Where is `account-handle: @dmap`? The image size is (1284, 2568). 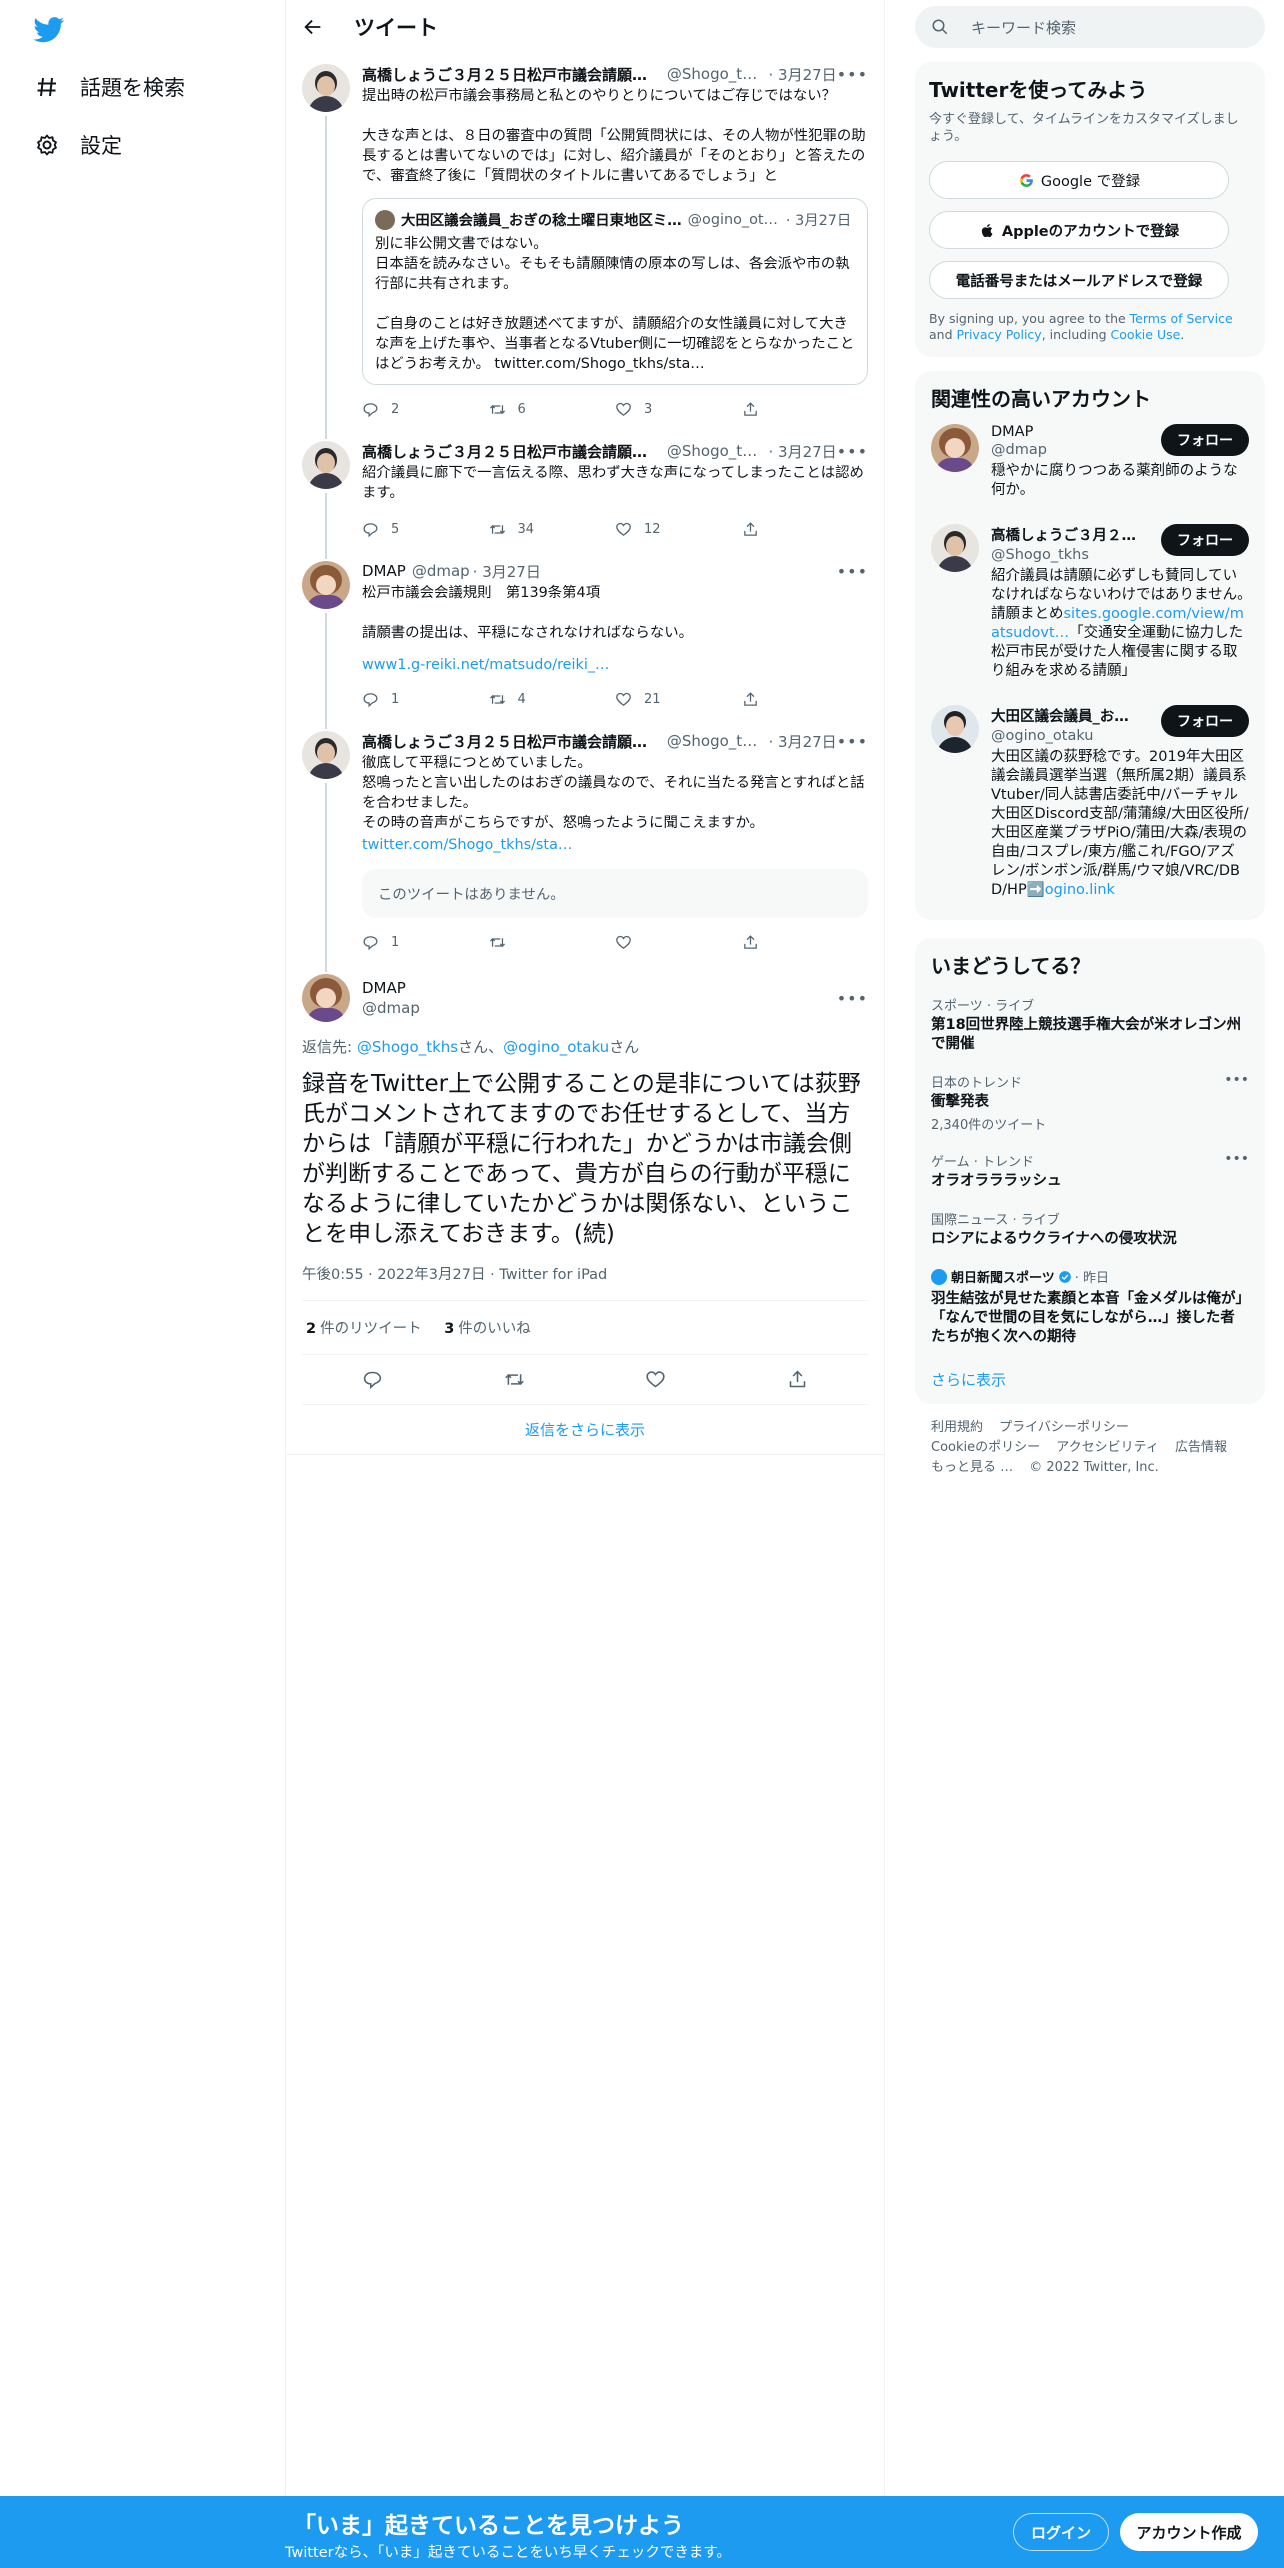 account-handle: @dmap is located at coordinates (1072, 450).